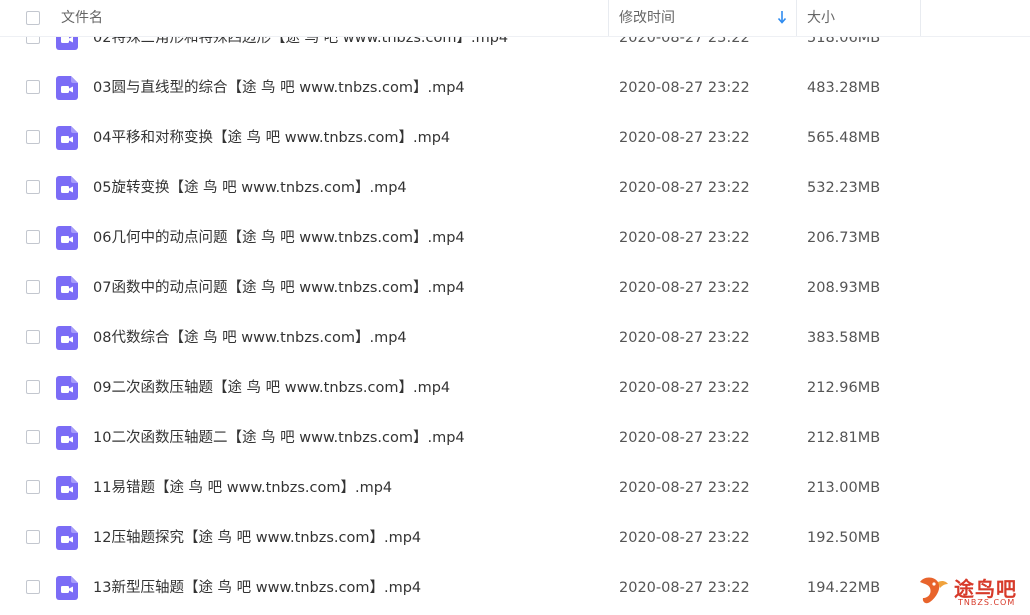 The height and width of the screenshot is (615, 1030). Describe the element at coordinates (271, 138) in the screenshot. I see `file-name-link: 04平移和对称变换【途 鸟 吧 www.tnbzs.com】.mp4` at that location.